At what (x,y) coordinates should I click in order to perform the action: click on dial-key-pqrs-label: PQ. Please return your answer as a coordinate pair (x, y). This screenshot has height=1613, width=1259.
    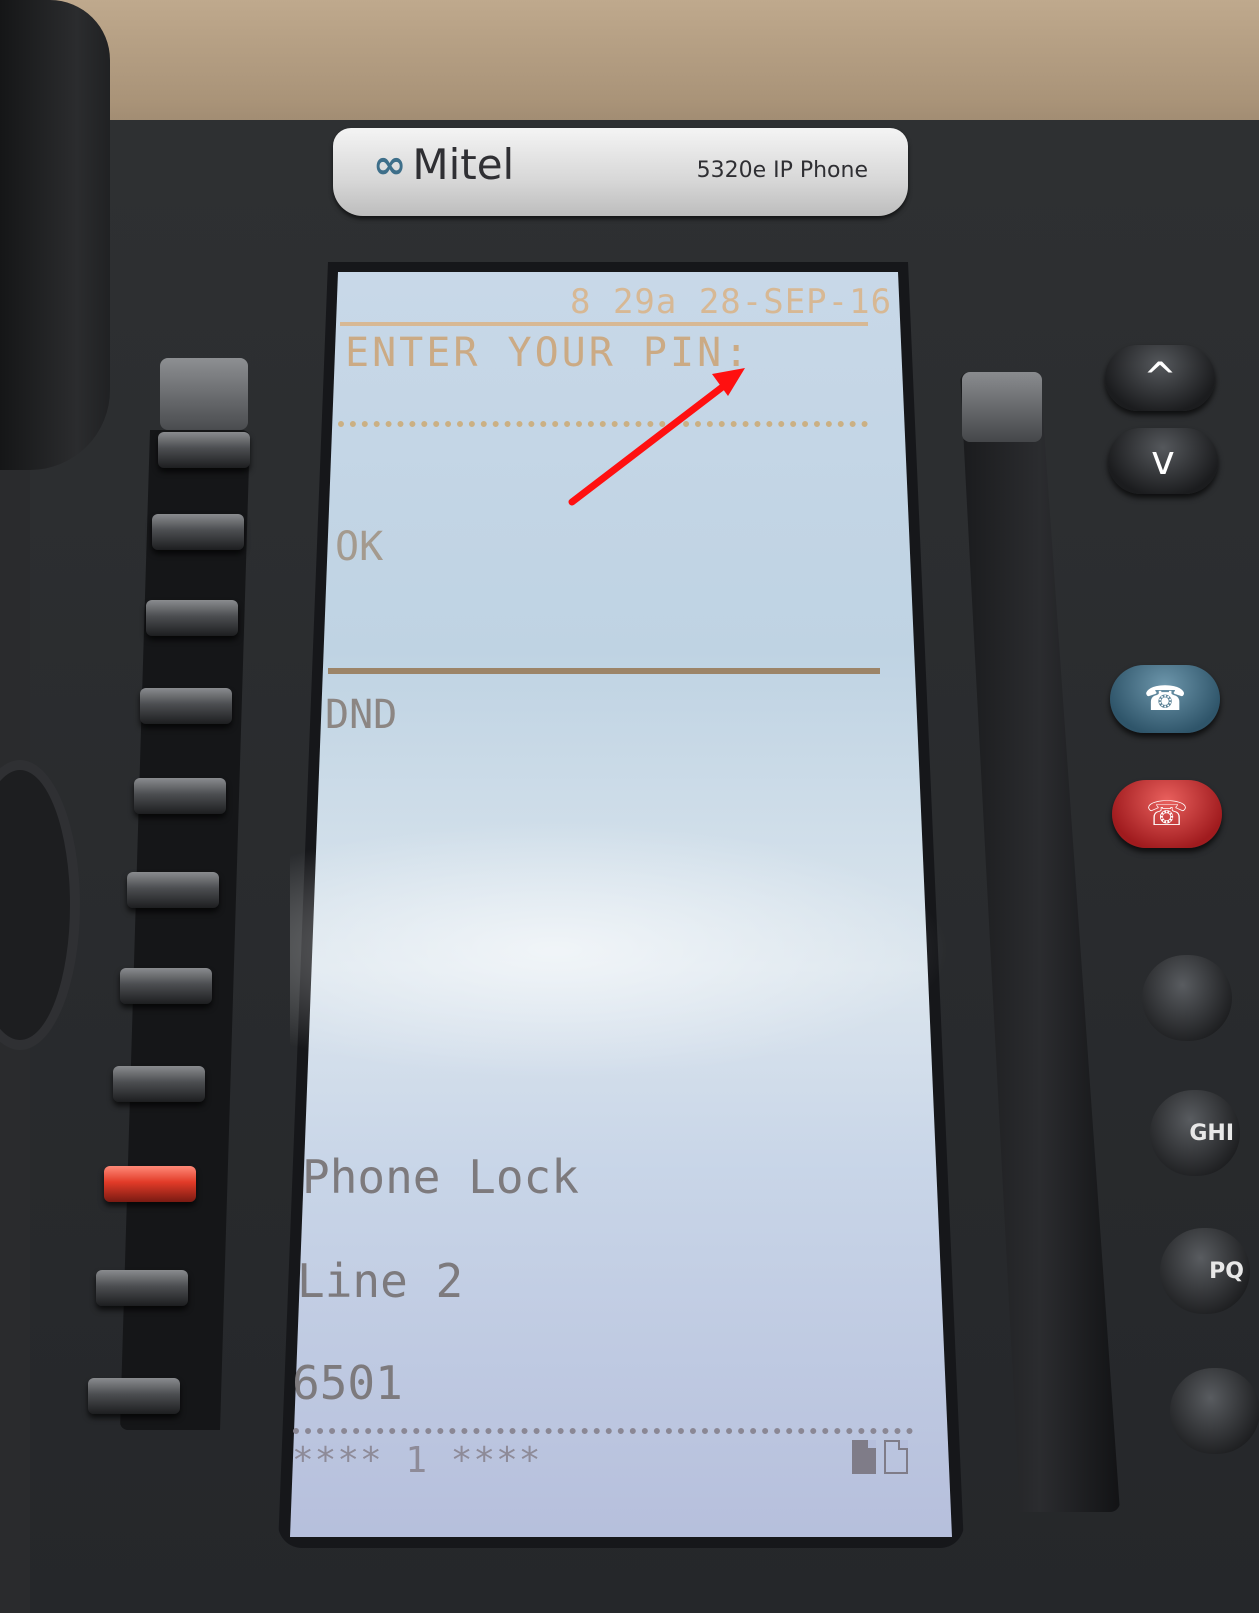
    Looking at the image, I should click on (1226, 1271).